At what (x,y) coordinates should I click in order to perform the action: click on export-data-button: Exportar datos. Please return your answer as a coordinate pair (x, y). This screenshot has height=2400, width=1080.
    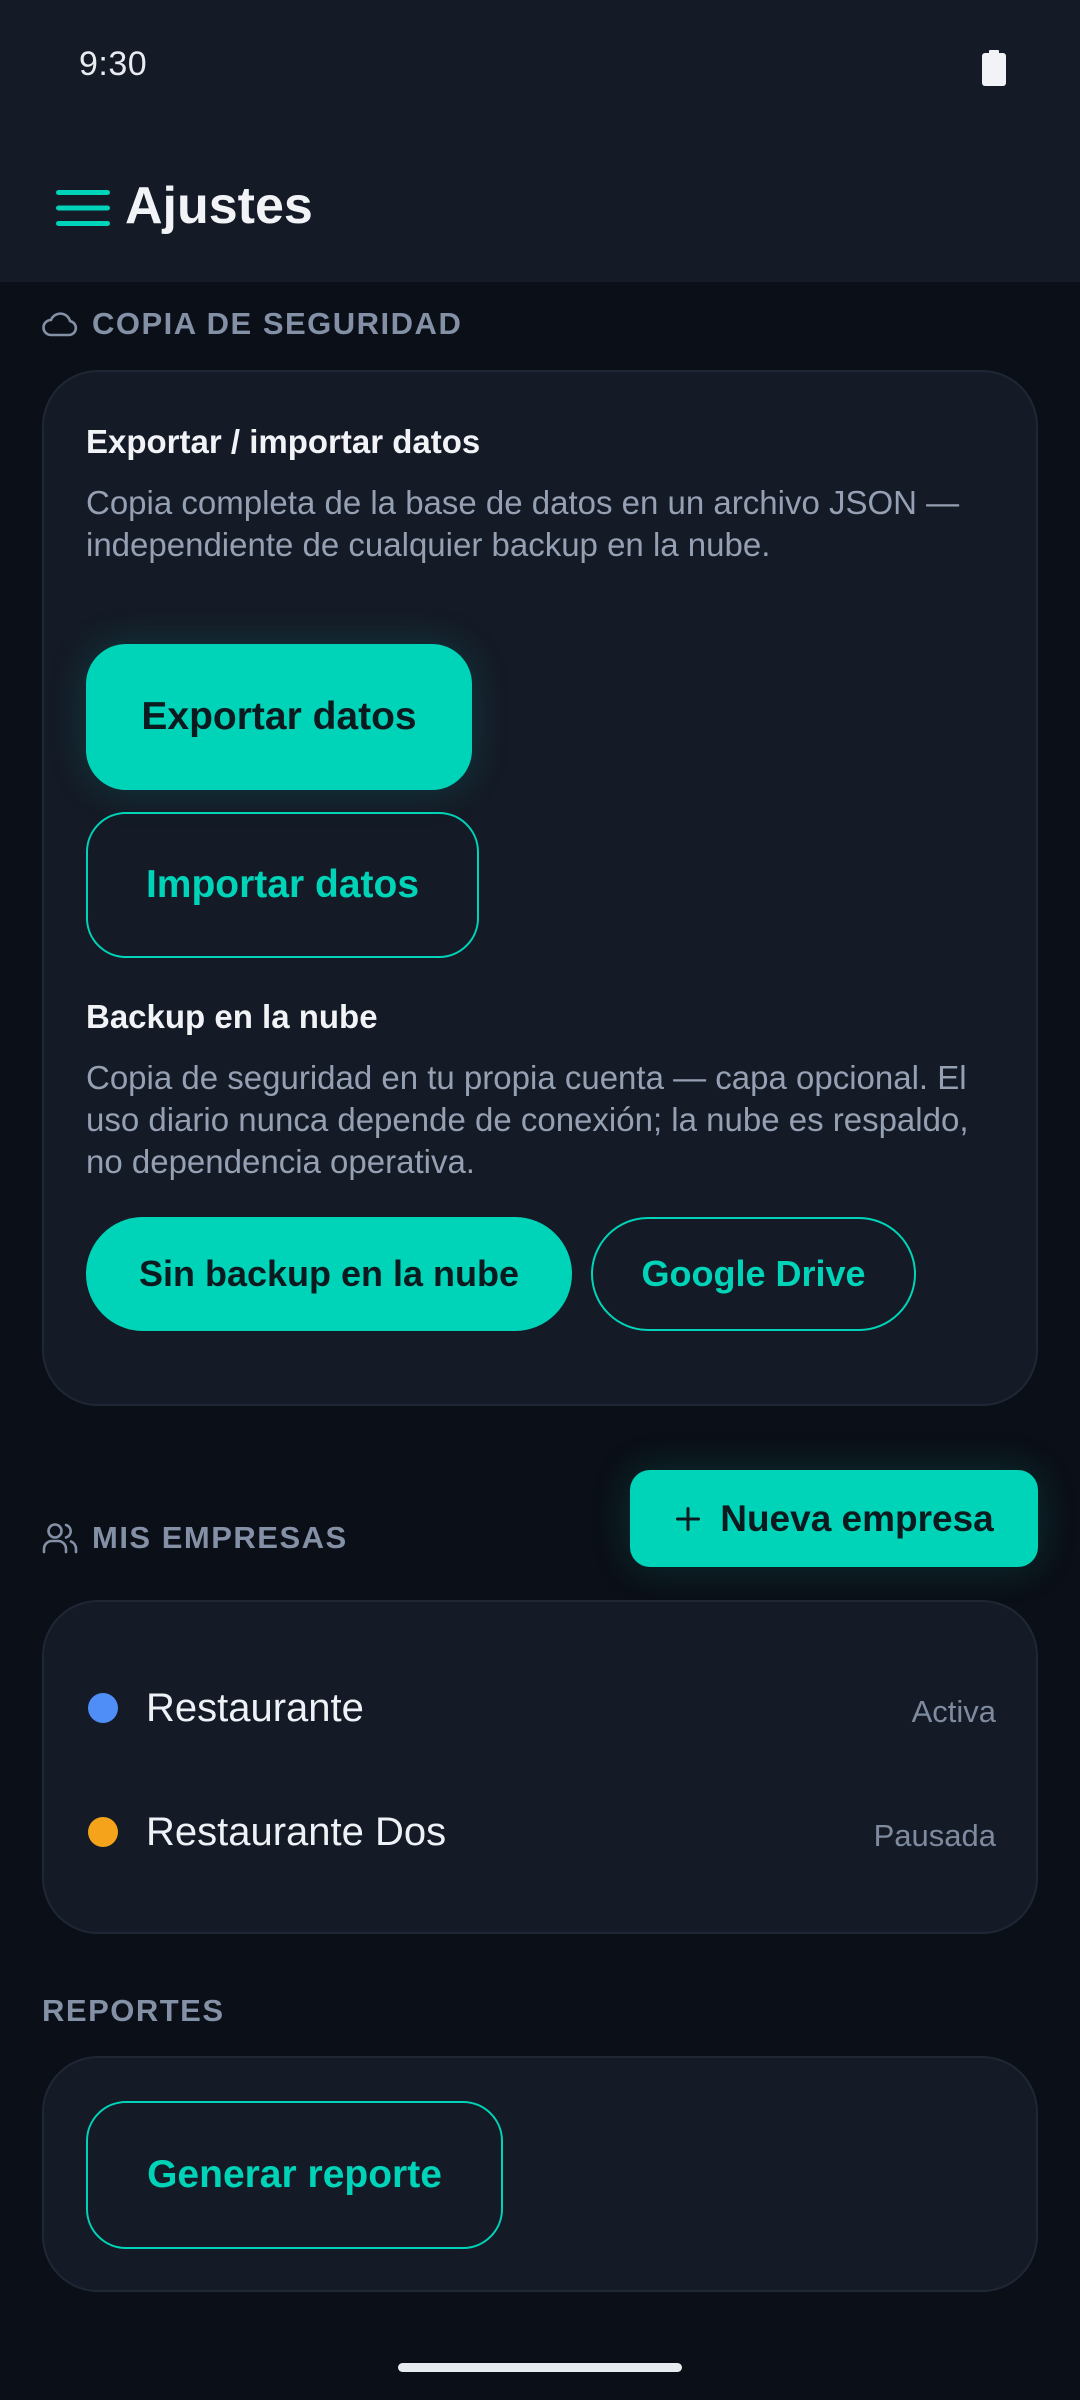
    Looking at the image, I should click on (279, 717).